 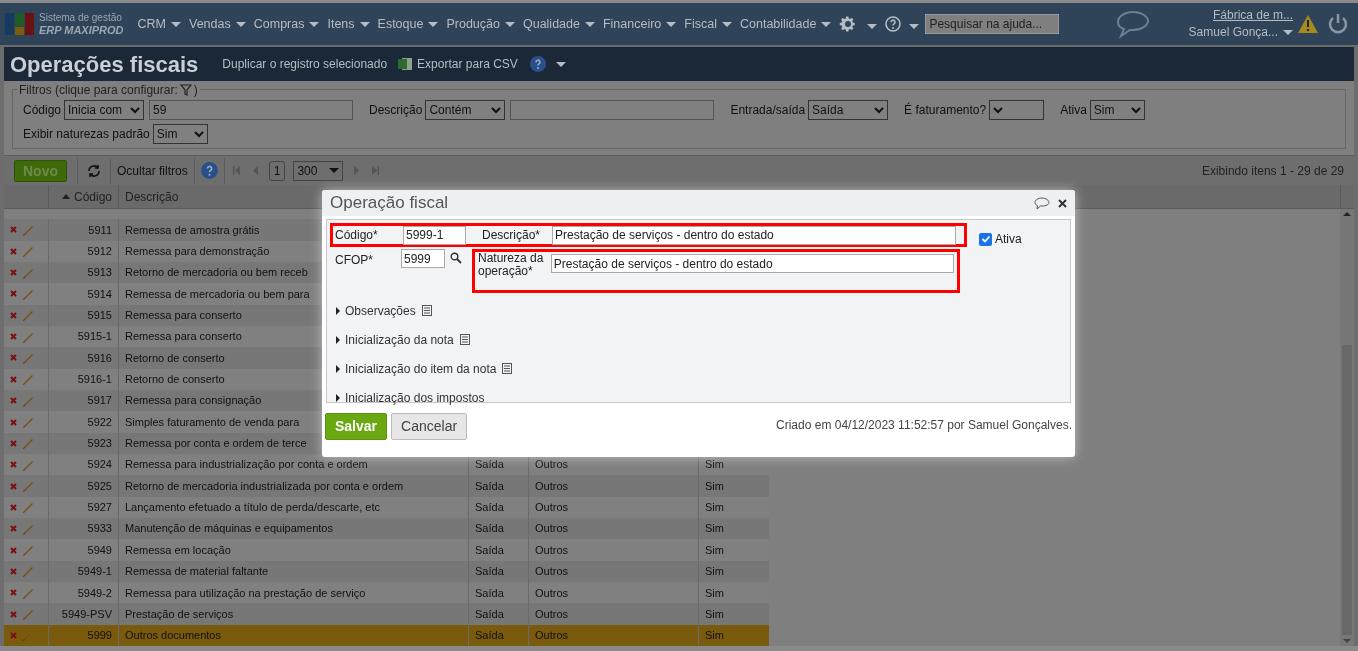 What do you see at coordinates (480, 24) in the screenshot?
I see `nav-menu: Produção` at bounding box center [480, 24].